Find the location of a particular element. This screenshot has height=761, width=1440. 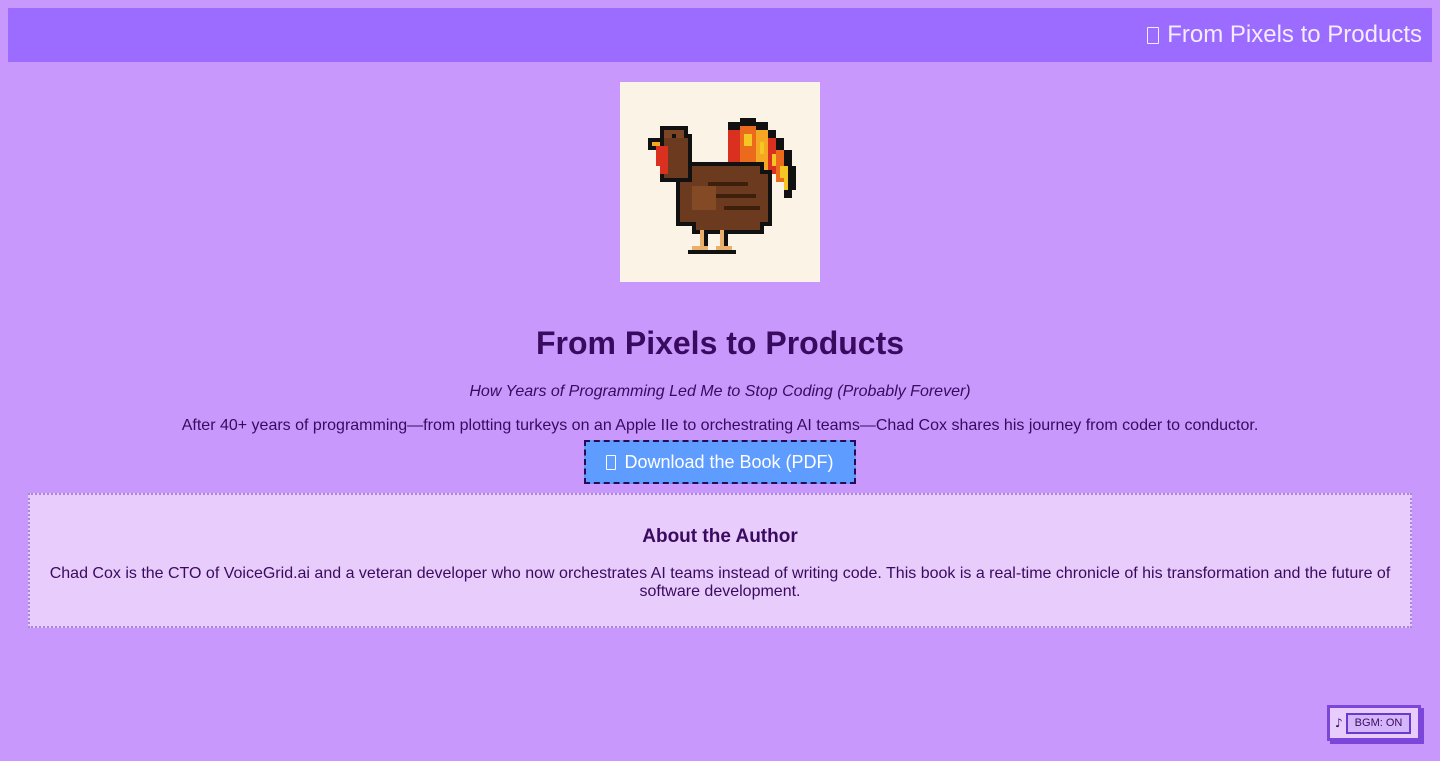

site-title: From Pixels to Products is located at coordinates (1284, 35).